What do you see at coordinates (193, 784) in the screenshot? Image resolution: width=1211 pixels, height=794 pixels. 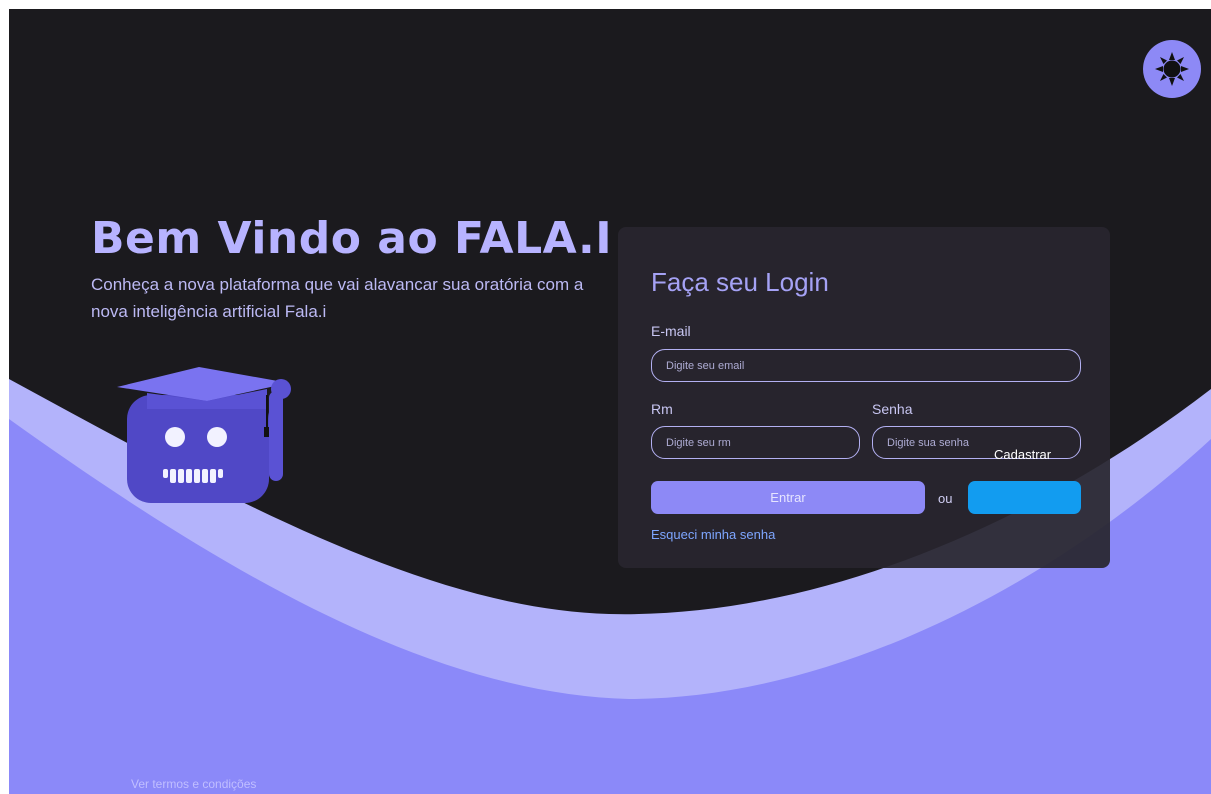 I see `terms-link: Ver termos e condições` at bounding box center [193, 784].